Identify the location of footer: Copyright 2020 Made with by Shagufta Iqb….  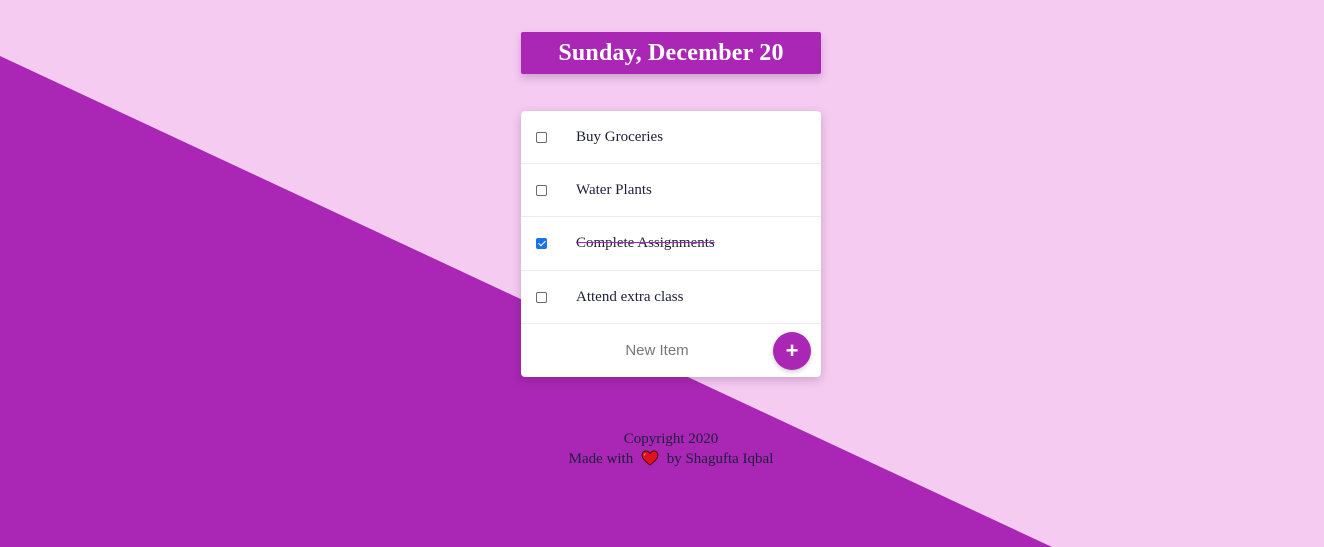
(671, 450).